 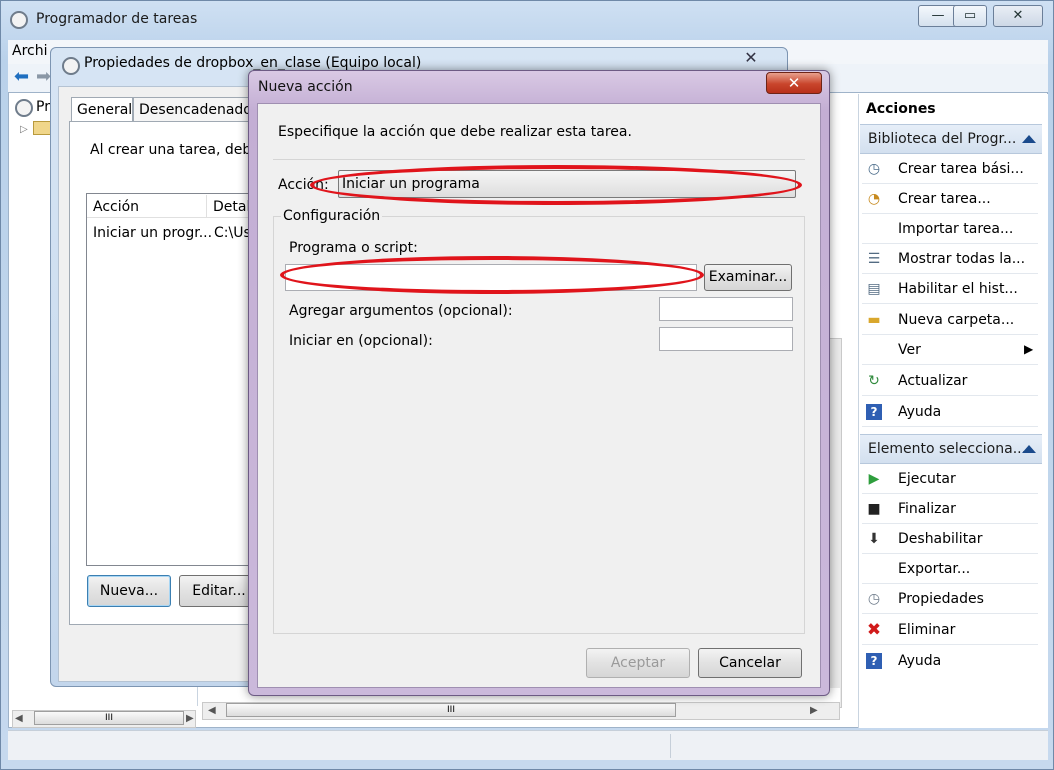 What do you see at coordinates (305, 87) in the screenshot?
I see `dialog-title: Nueva acción` at bounding box center [305, 87].